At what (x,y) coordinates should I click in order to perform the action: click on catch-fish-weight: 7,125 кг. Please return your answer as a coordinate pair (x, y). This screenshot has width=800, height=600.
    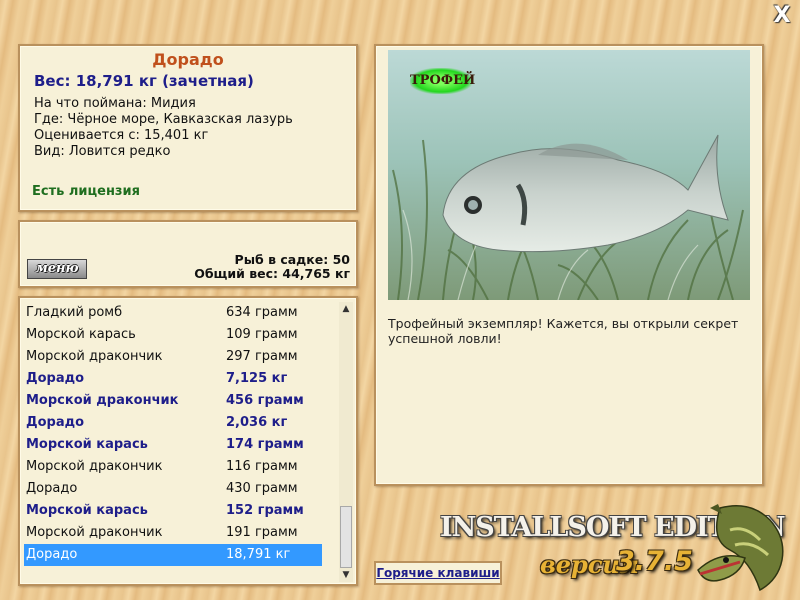
    Looking at the image, I should click on (257, 378).